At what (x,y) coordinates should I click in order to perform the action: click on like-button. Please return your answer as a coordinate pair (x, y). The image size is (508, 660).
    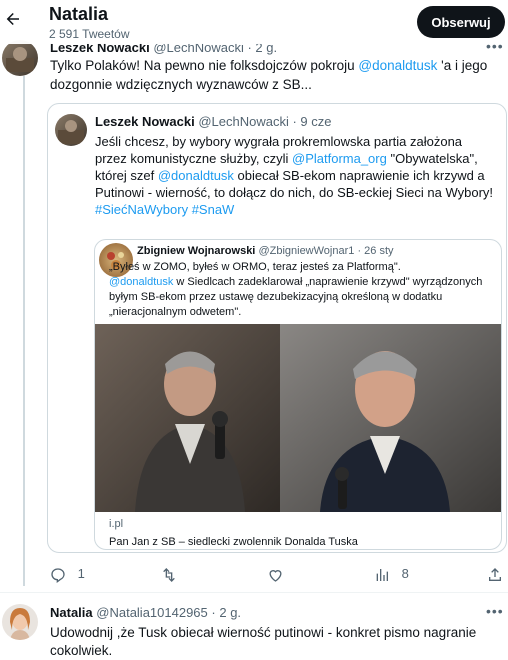
    Looking at the image, I should click on (275, 574).